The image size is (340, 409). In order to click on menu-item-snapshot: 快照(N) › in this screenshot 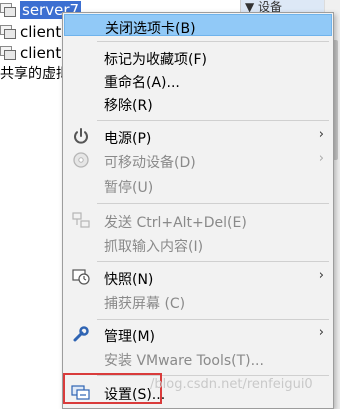, I will do `click(198, 277)`.